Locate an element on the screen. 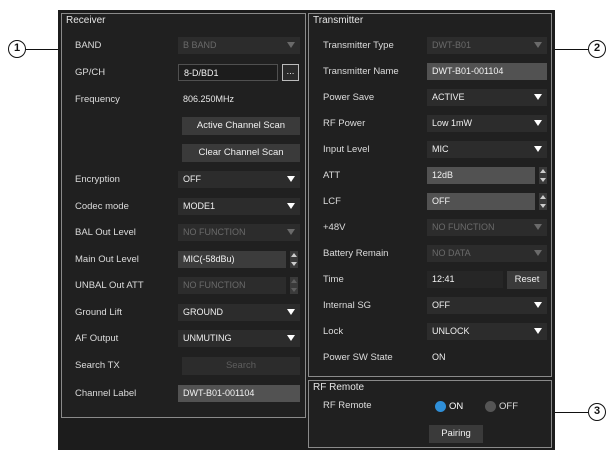  main-out-level-row: Main Out Level MIC(-58dBu) is located at coordinates (183, 260).